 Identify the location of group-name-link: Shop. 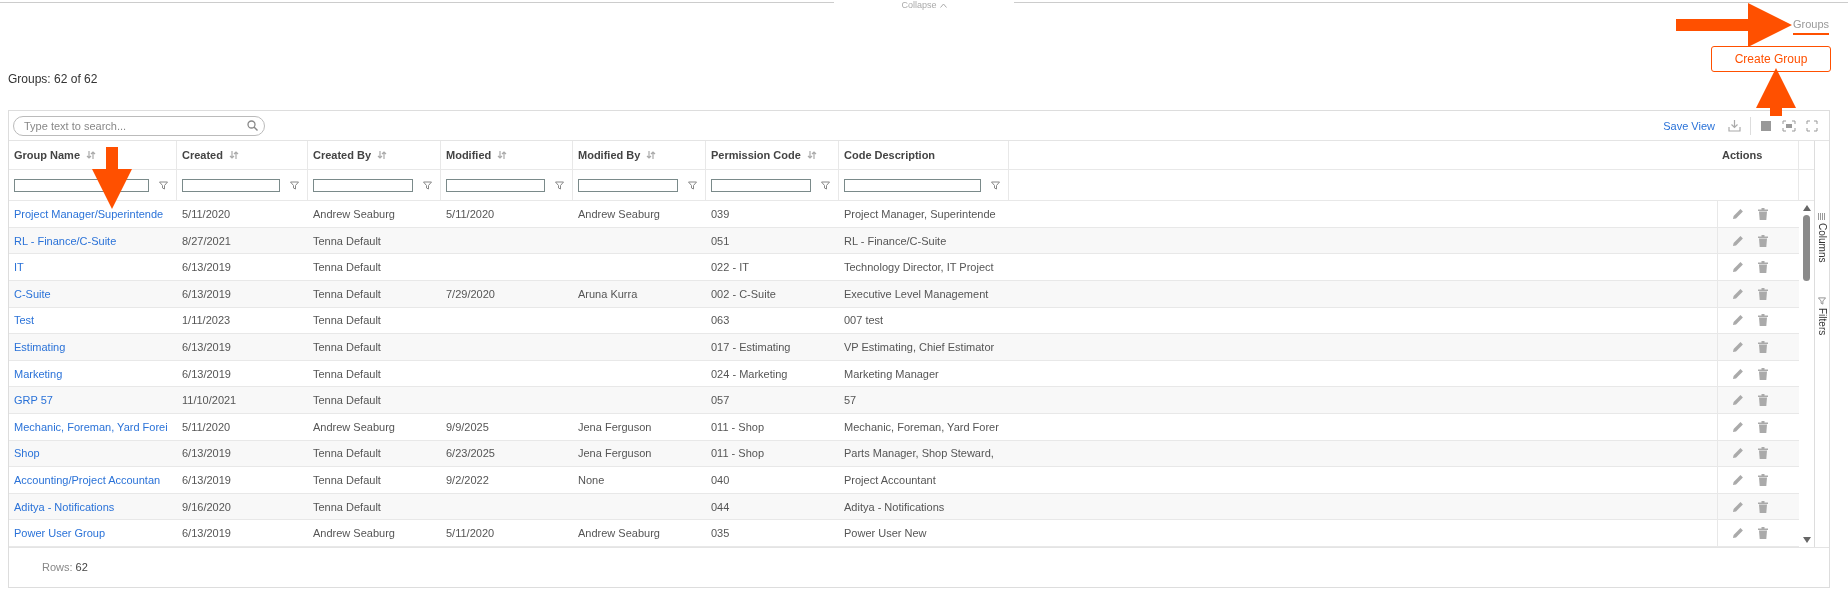
(27, 453).